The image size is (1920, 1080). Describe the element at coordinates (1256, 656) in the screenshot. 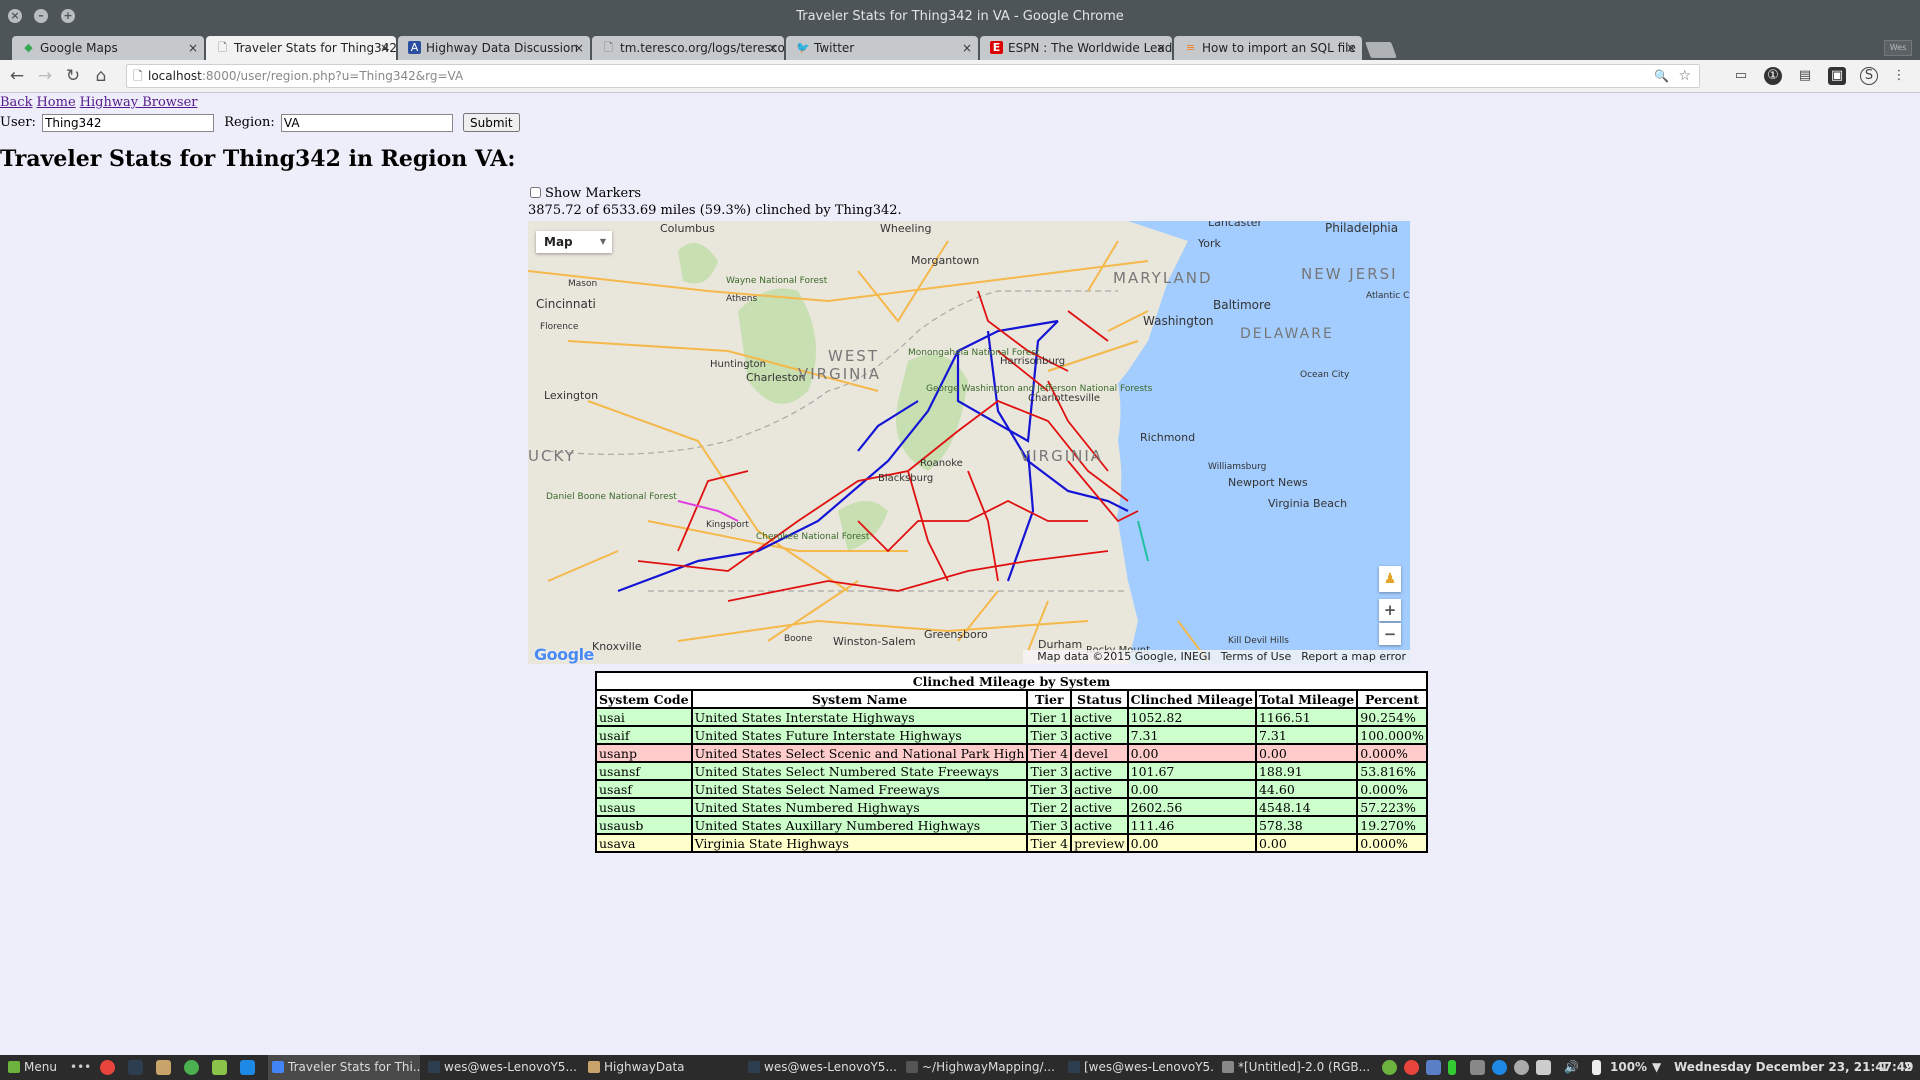

I see `terms-link: Terms of Use` at that location.